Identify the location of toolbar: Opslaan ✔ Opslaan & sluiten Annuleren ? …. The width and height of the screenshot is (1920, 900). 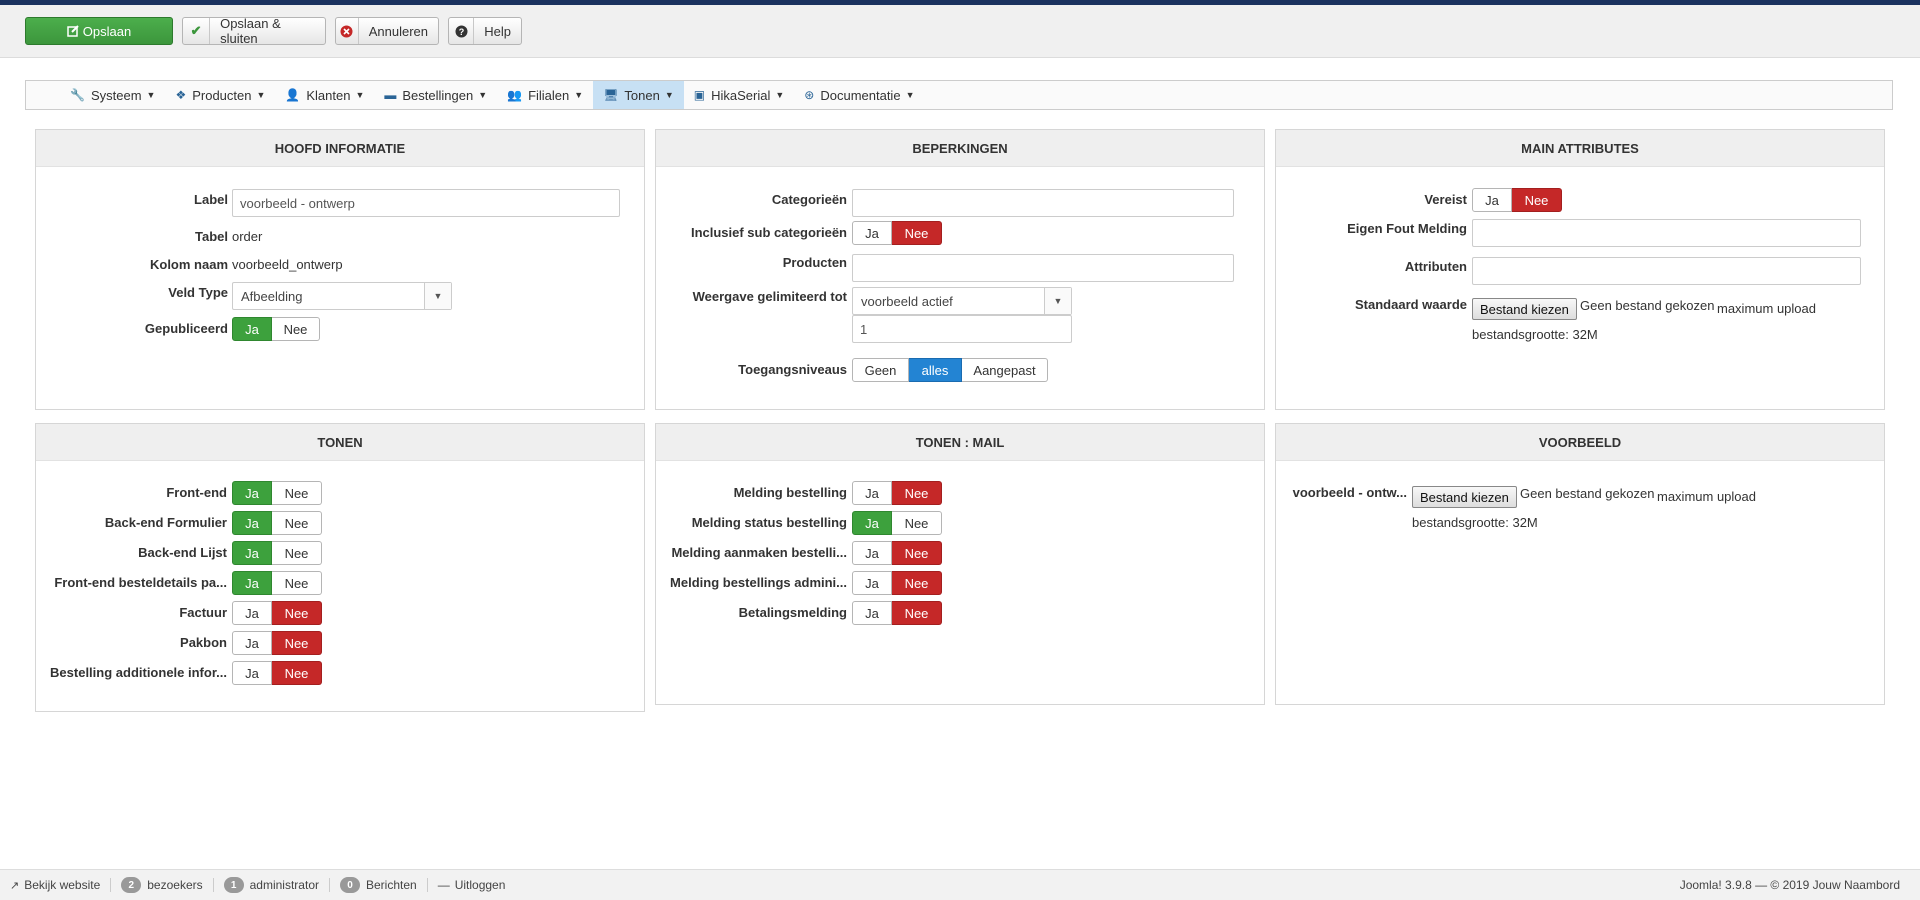
(960, 31).